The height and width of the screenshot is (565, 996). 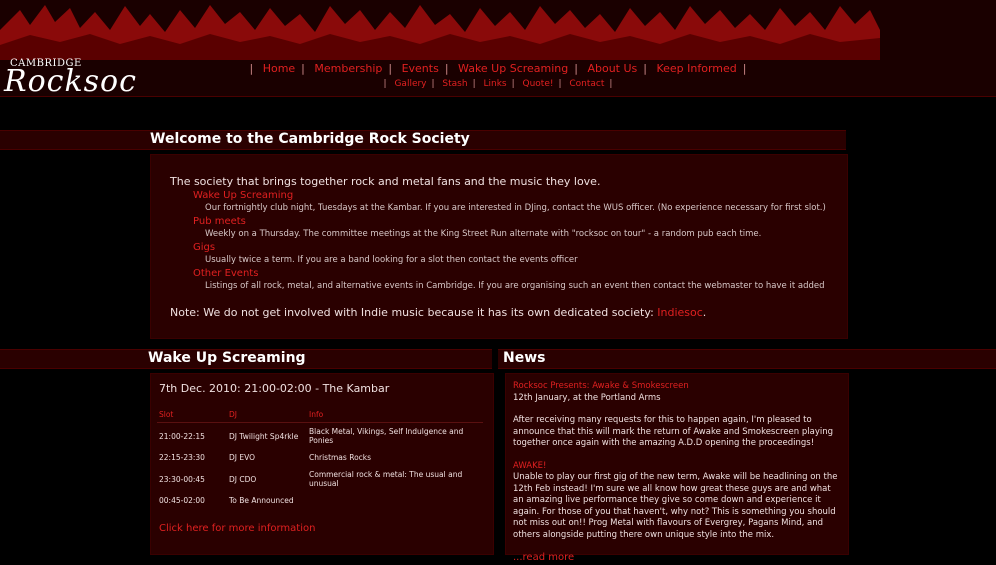 What do you see at coordinates (513, 68) in the screenshot?
I see `nav-wake-up-screaming: Wake Up Screaming` at bounding box center [513, 68].